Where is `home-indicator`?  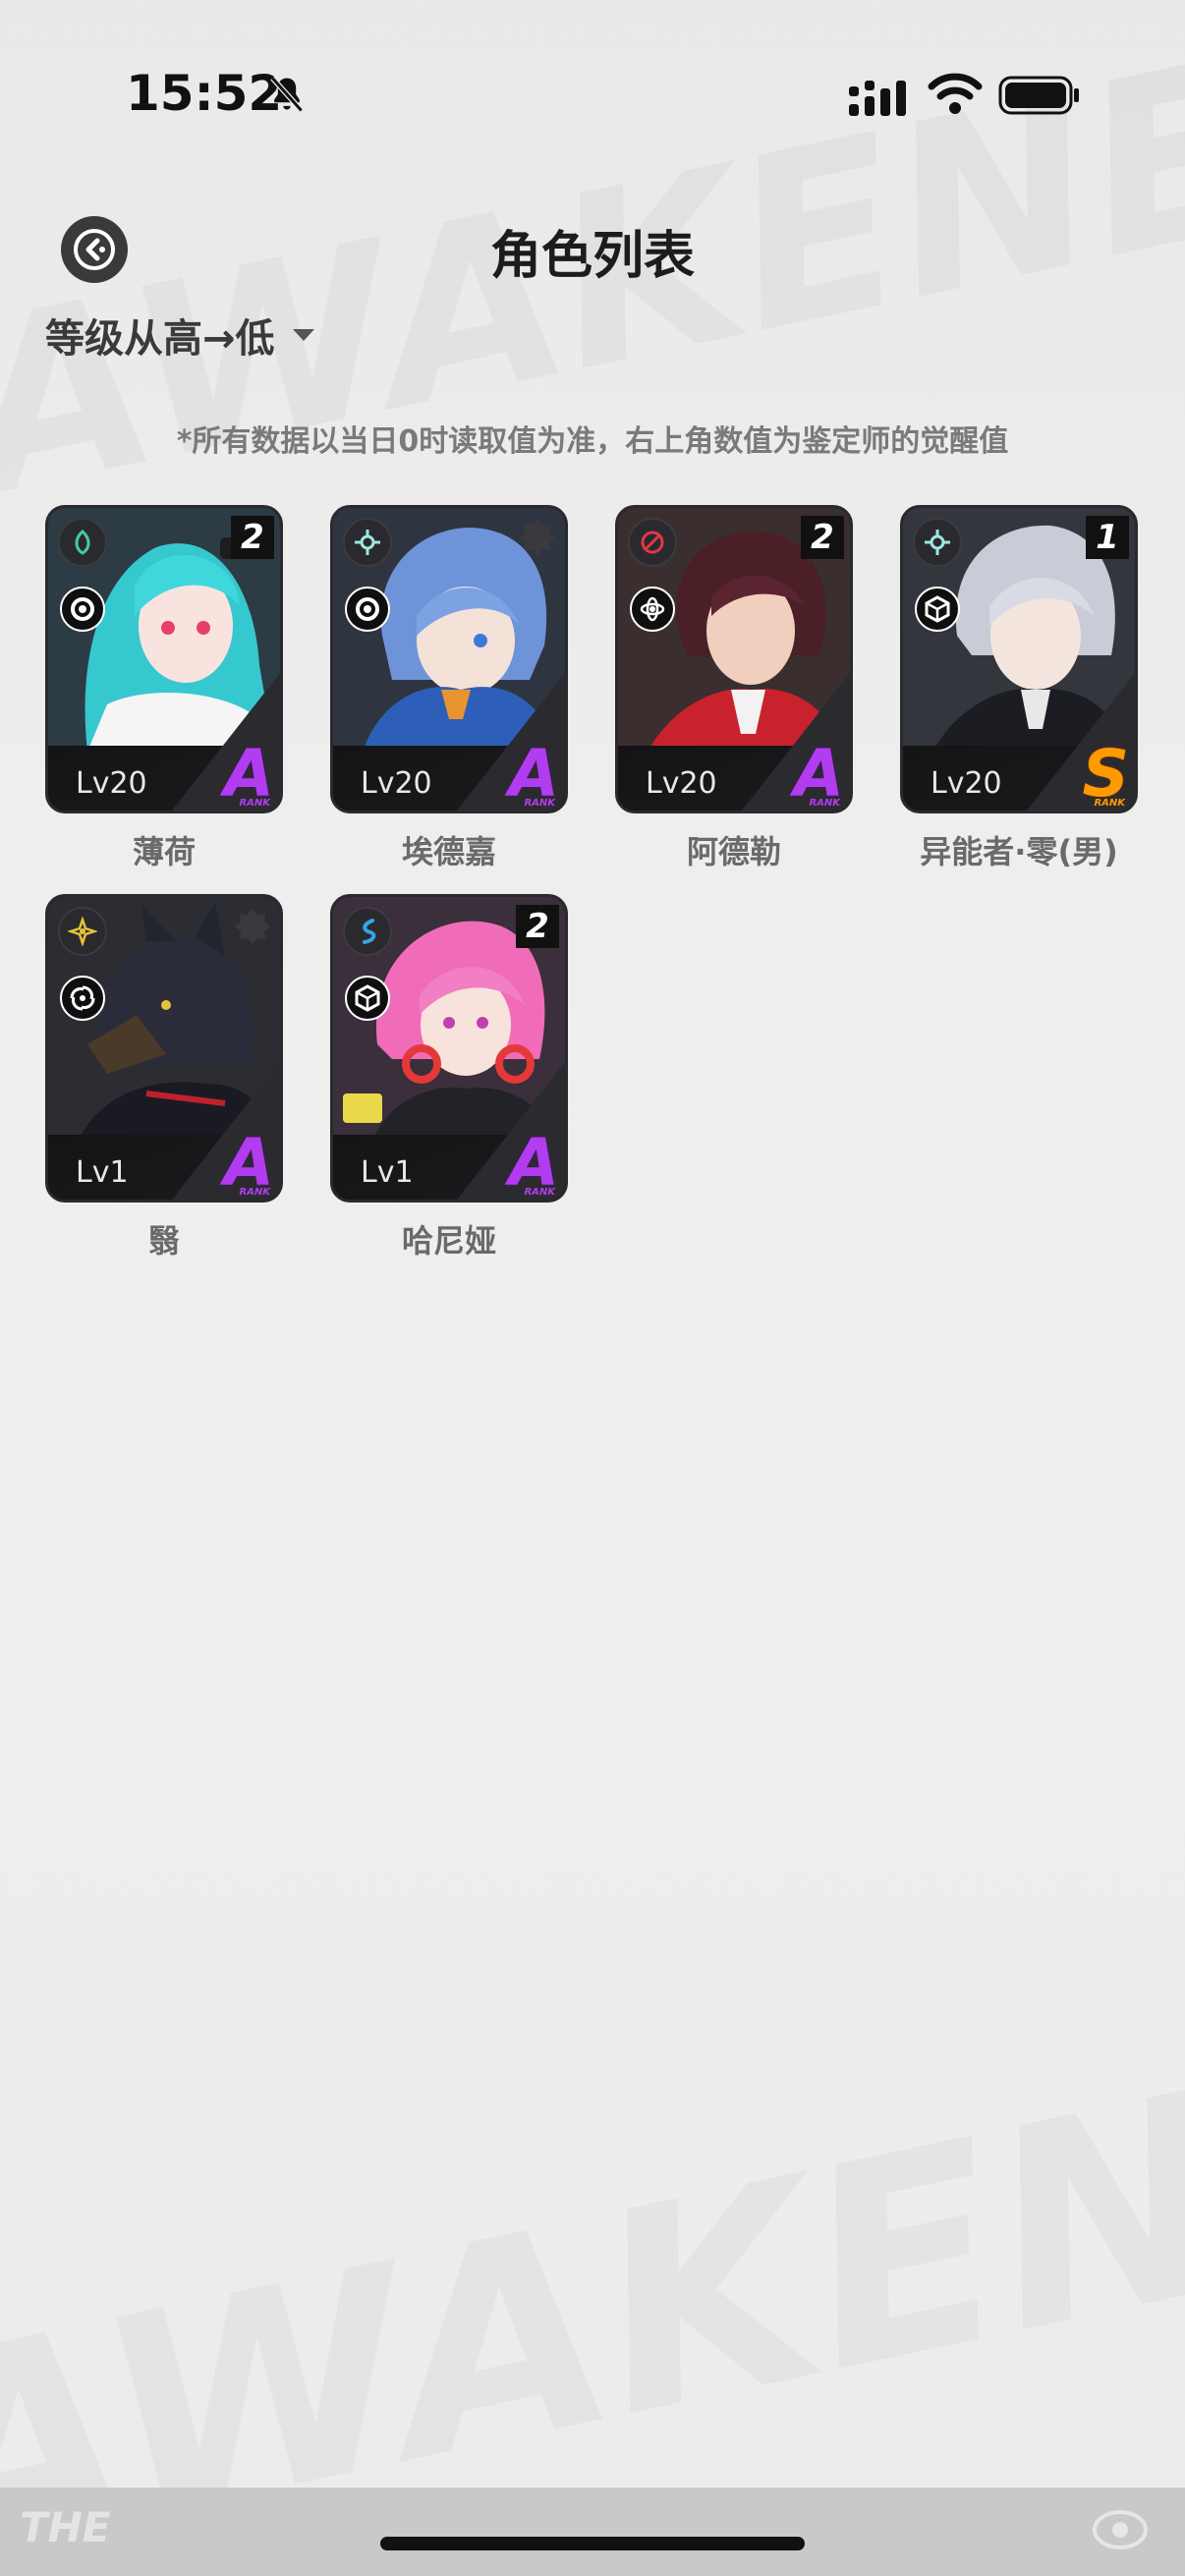 home-indicator is located at coordinates (592, 2543).